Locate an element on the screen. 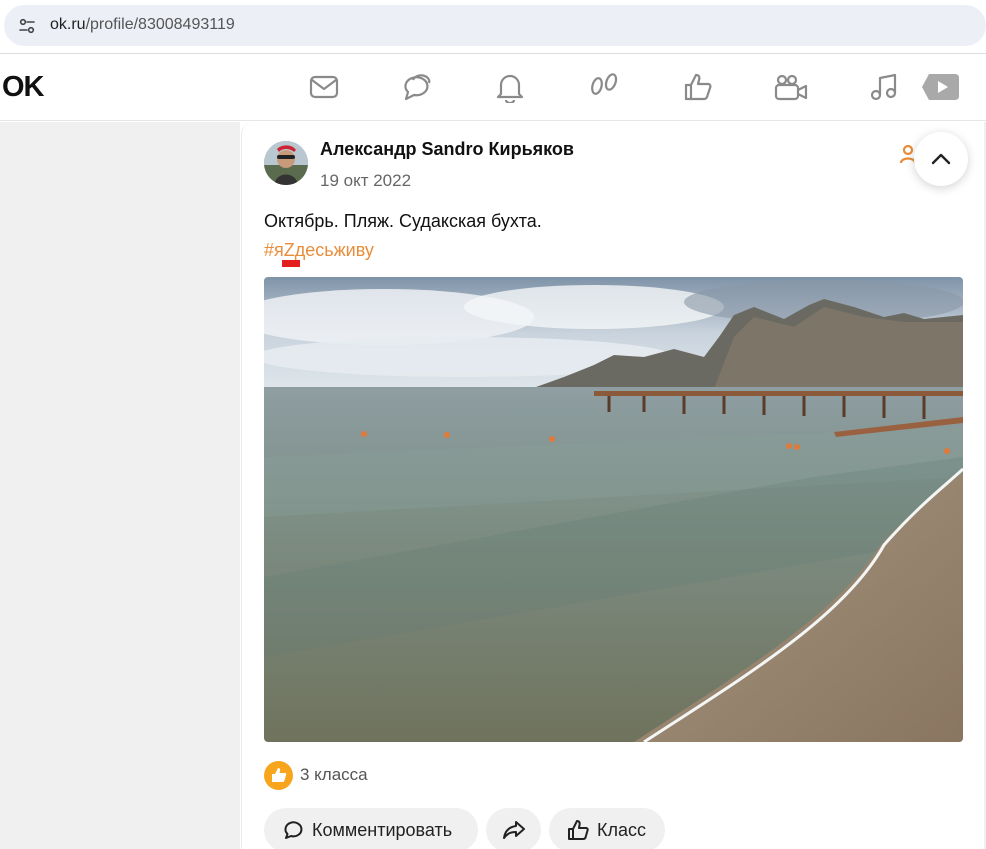 This screenshot has width=986, height=849. video-play-icon is located at coordinates (941, 87).